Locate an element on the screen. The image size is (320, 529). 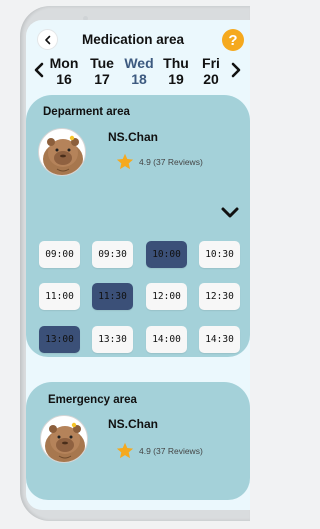
day-name: Thu is located at coordinates (176, 63).